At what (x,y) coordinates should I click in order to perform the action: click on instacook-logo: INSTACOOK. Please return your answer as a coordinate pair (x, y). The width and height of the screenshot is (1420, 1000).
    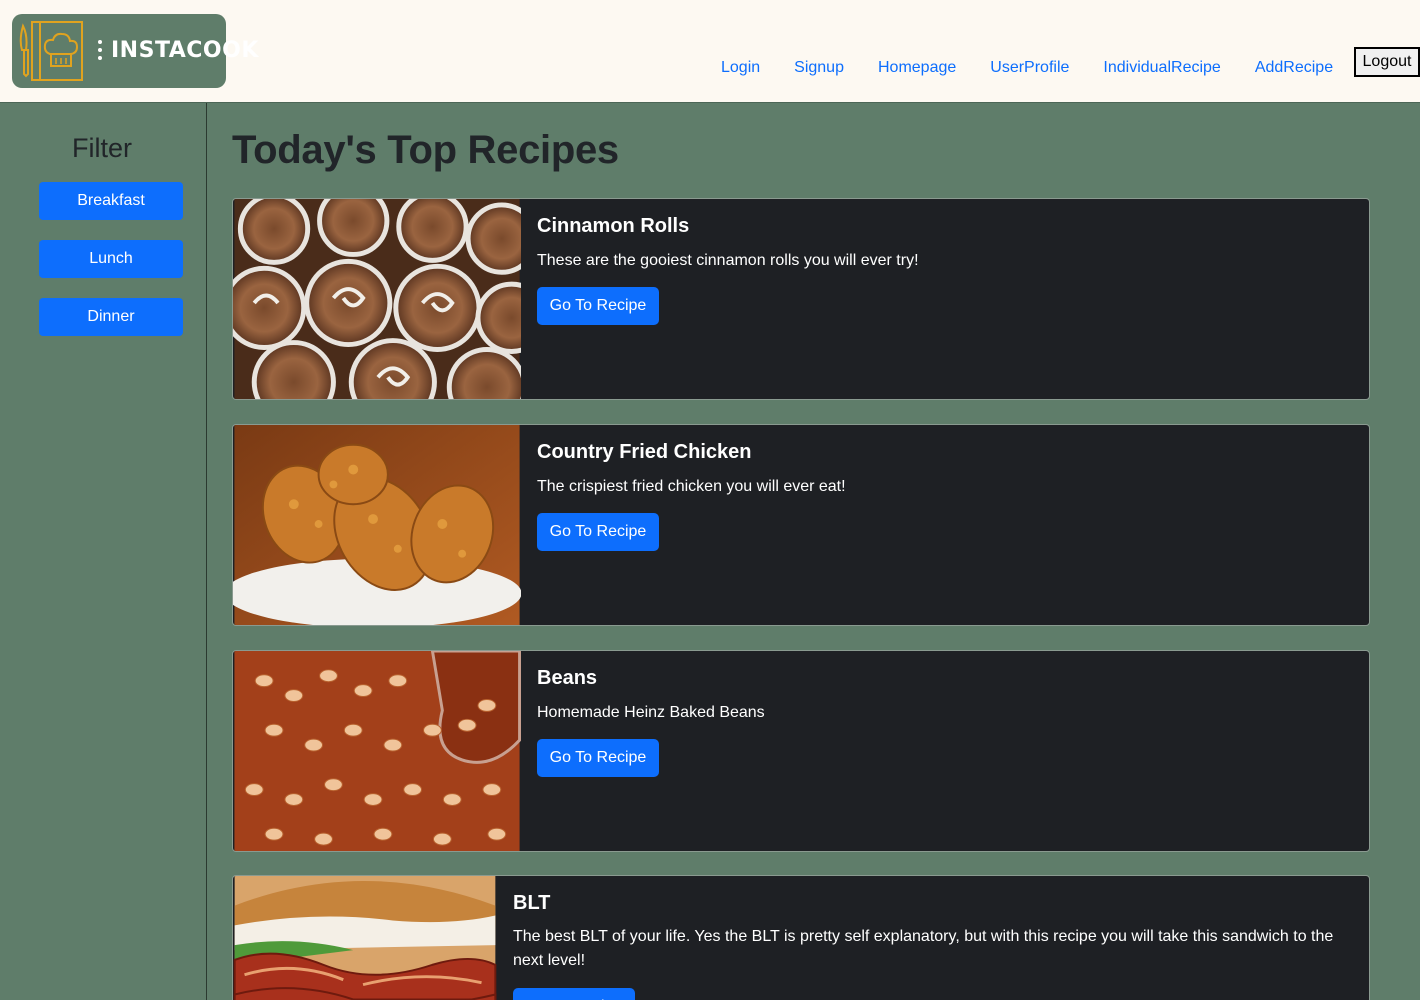
    Looking at the image, I should click on (135, 51).